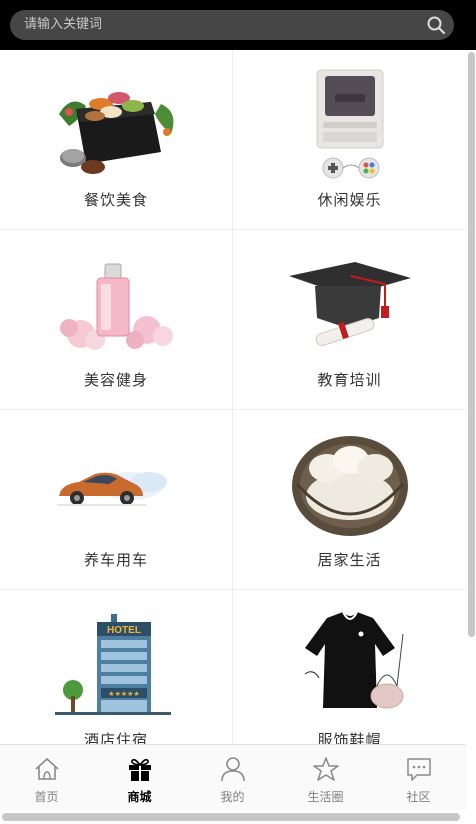  I want to click on gift-icon, so click(139, 769).